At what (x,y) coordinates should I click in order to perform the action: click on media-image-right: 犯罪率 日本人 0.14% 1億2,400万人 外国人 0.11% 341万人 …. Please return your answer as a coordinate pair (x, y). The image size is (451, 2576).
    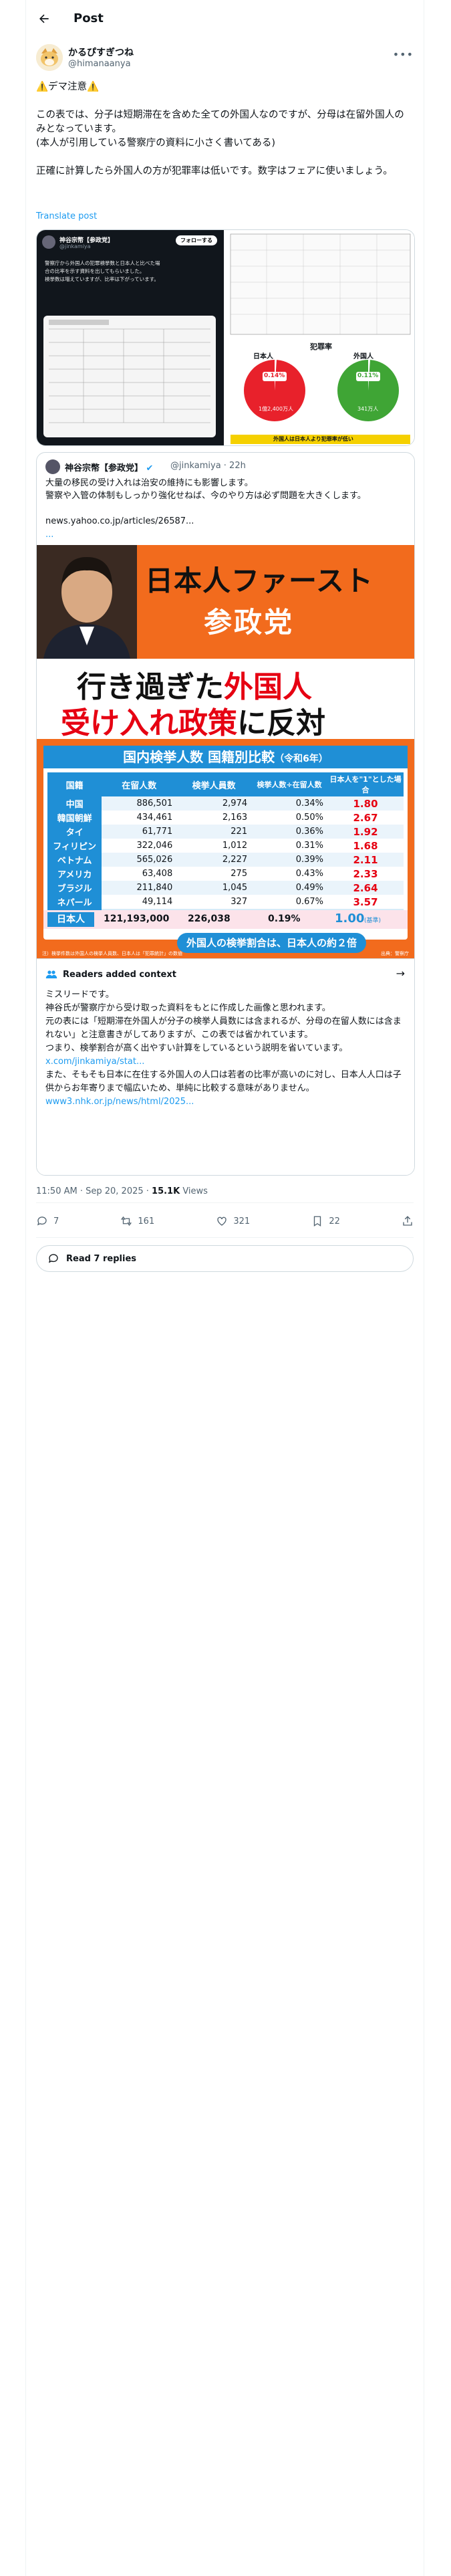
    Looking at the image, I should click on (320, 338).